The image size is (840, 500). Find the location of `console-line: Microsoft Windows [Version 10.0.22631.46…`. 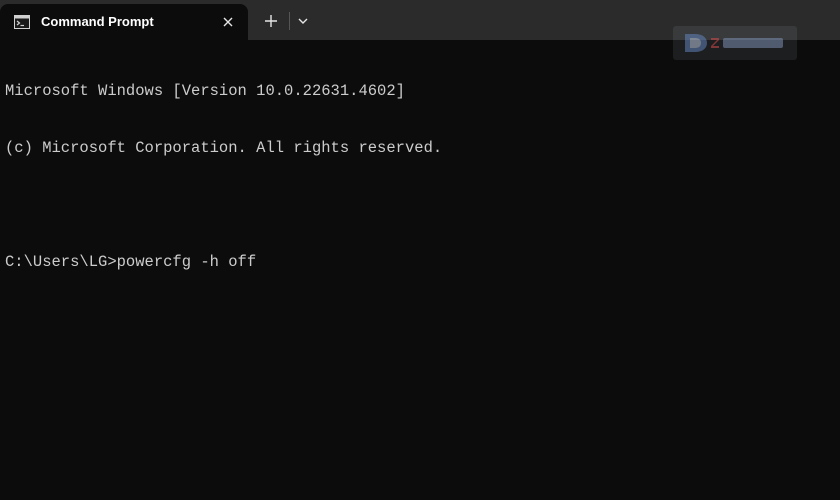

console-line: Microsoft Windows [Version 10.0.22631.46… is located at coordinates (205, 91).